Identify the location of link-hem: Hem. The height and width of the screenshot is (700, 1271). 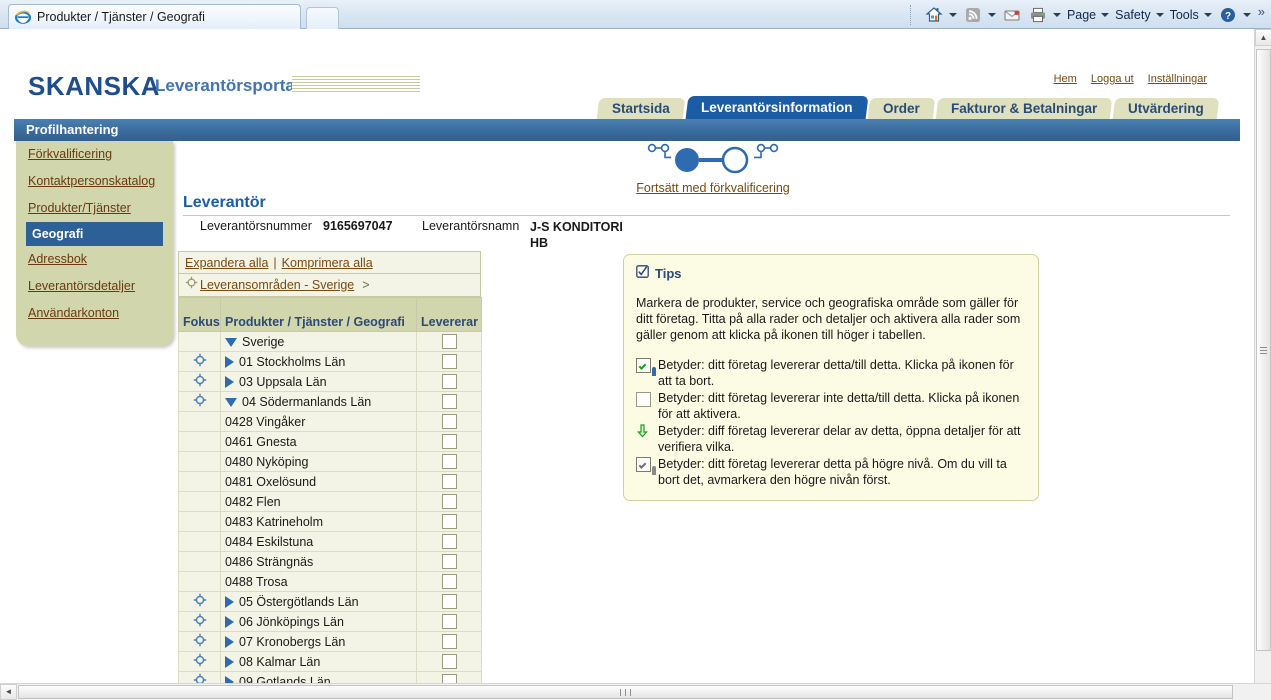
(1065, 79).